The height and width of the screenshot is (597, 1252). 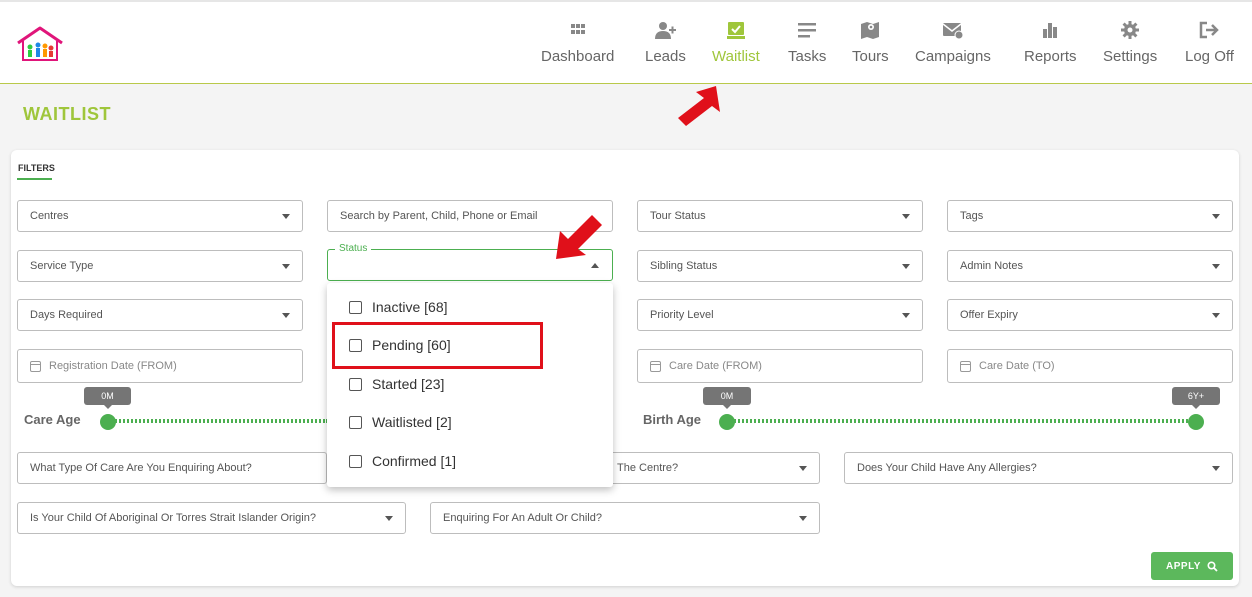 What do you see at coordinates (1130, 56) in the screenshot?
I see `nav-label: Settings` at bounding box center [1130, 56].